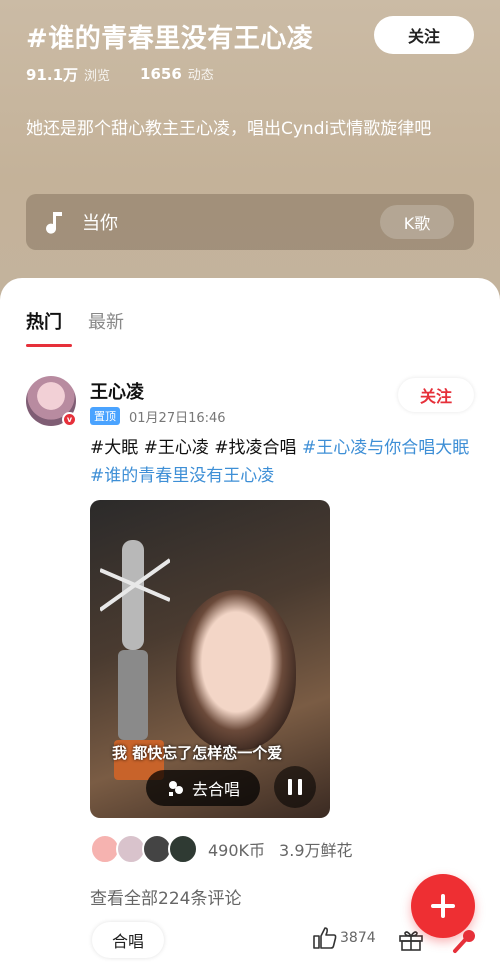 This screenshot has height=964, width=500. I want to click on singer-image, so click(236, 670).